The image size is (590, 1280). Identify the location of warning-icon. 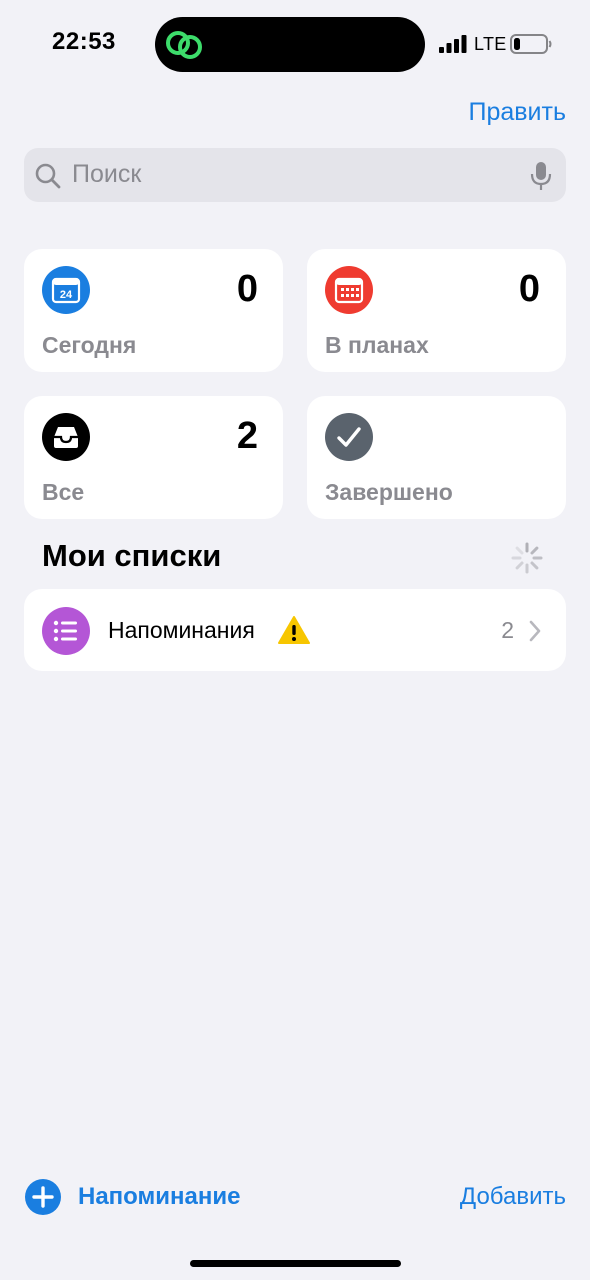
(294, 630).